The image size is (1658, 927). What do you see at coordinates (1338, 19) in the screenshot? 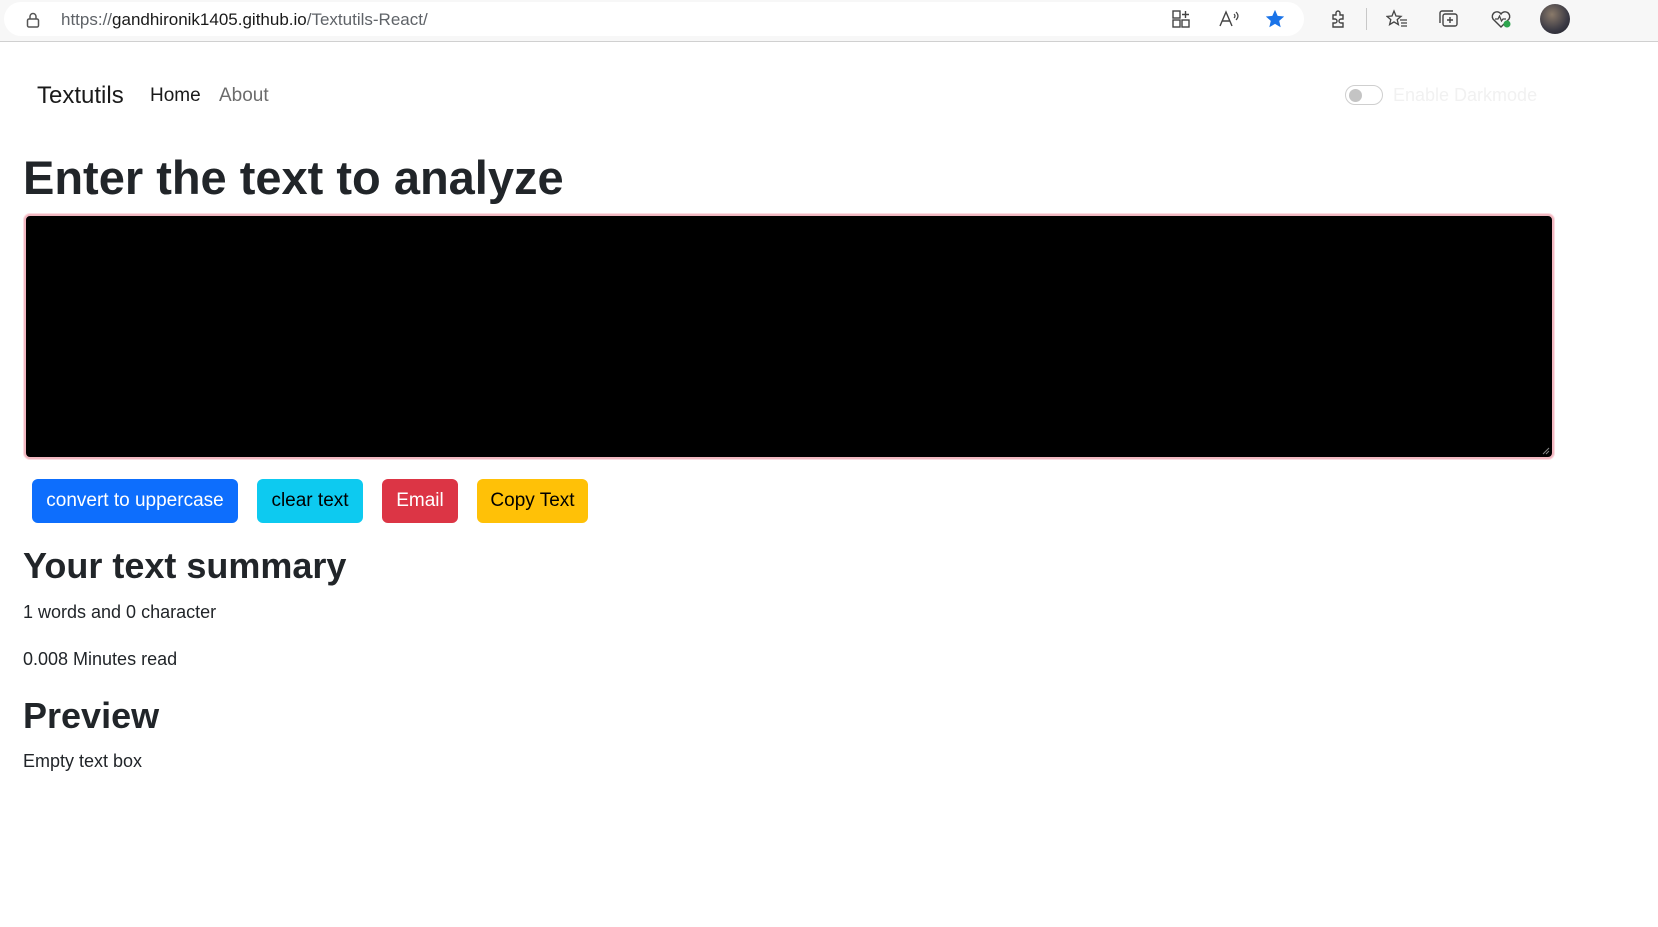
I see `extensions-icon` at bounding box center [1338, 19].